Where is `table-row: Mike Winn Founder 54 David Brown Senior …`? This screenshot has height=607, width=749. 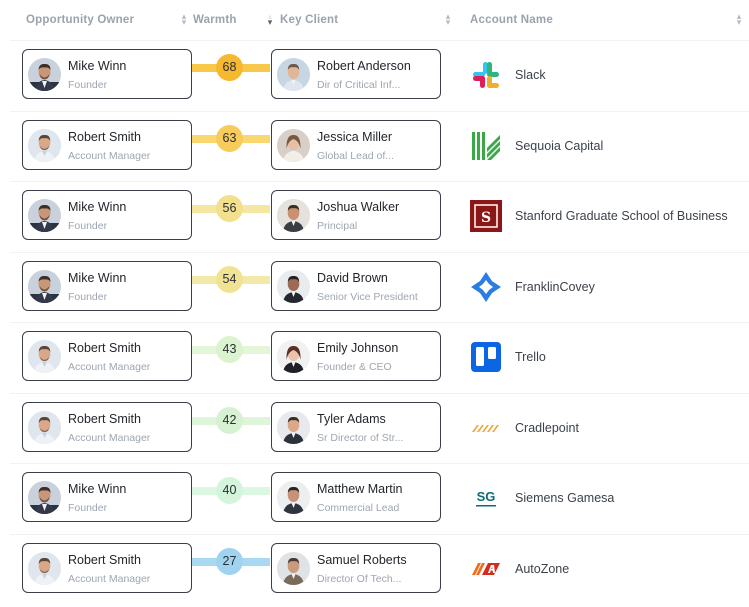
table-row: Mike Winn Founder 54 David Brown Senior … is located at coordinates (379, 286).